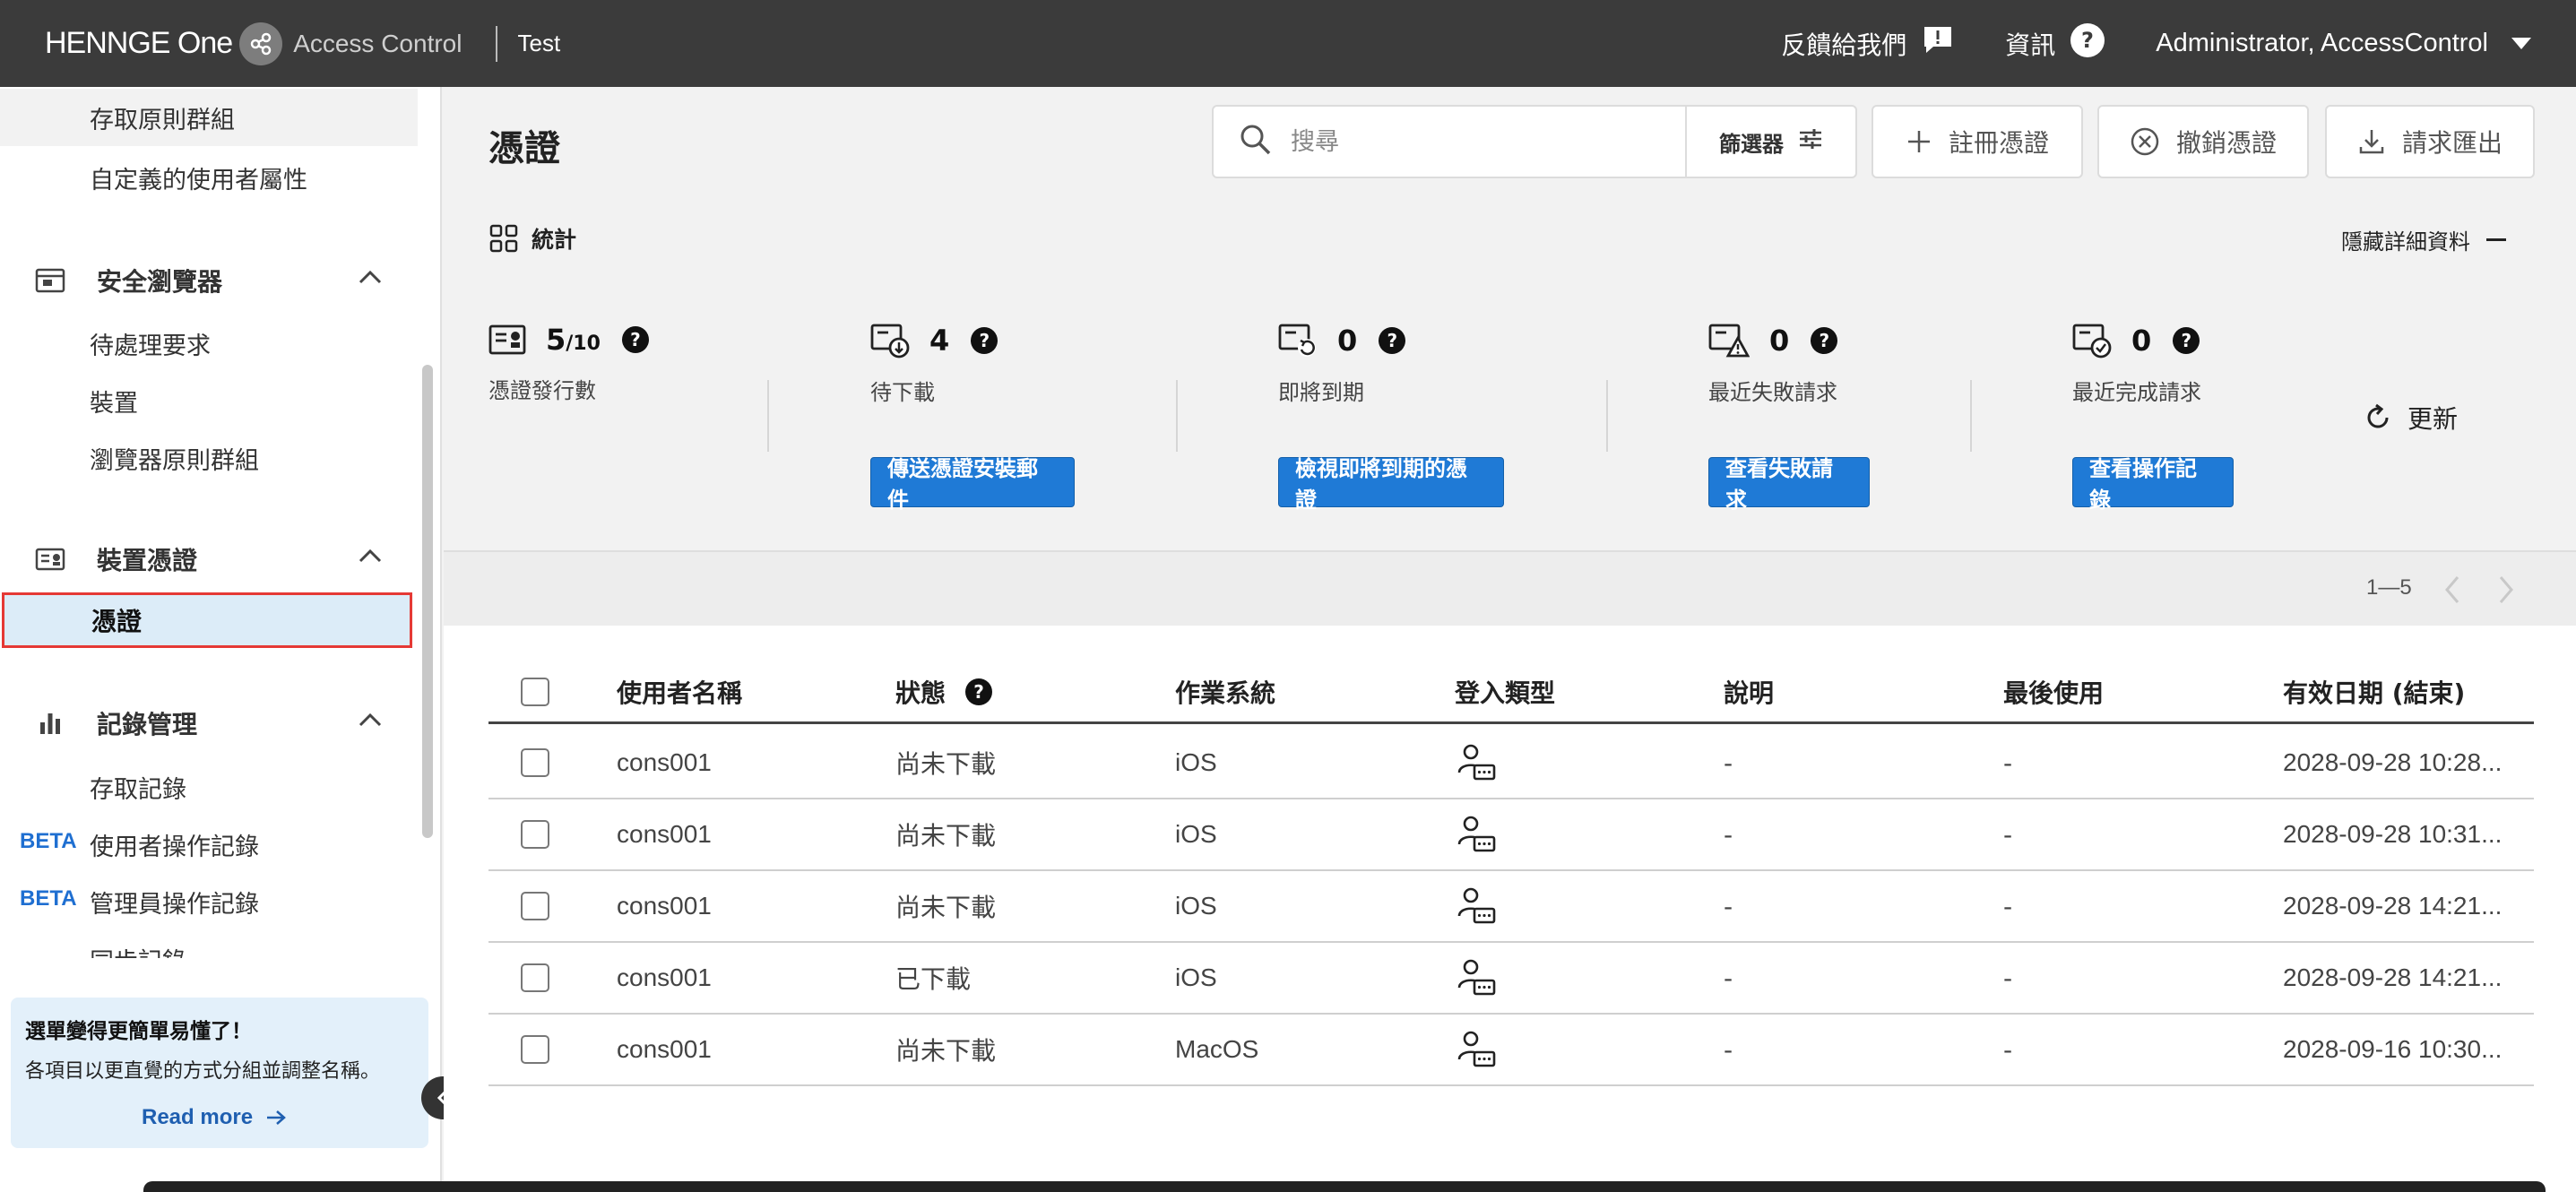  Describe the element at coordinates (207, 723) in the screenshot. I see `sidebar-group-log-management: 記錄管理` at that location.